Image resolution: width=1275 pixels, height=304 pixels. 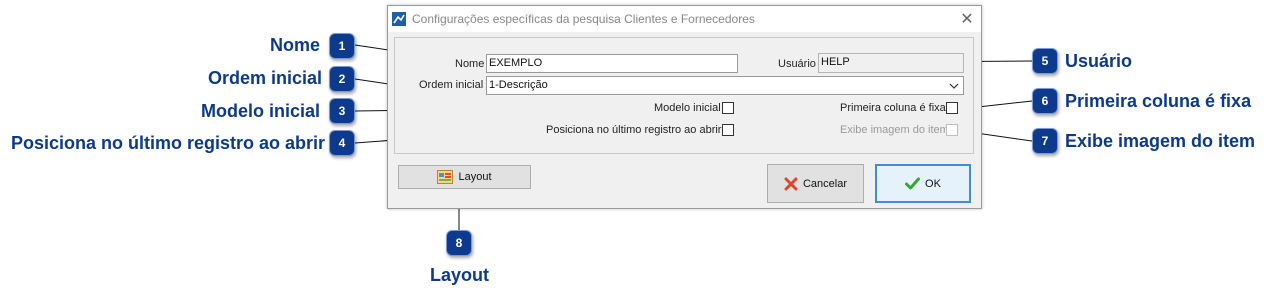 What do you see at coordinates (295, 45) in the screenshot?
I see `callout-1-text: Nome` at bounding box center [295, 45].